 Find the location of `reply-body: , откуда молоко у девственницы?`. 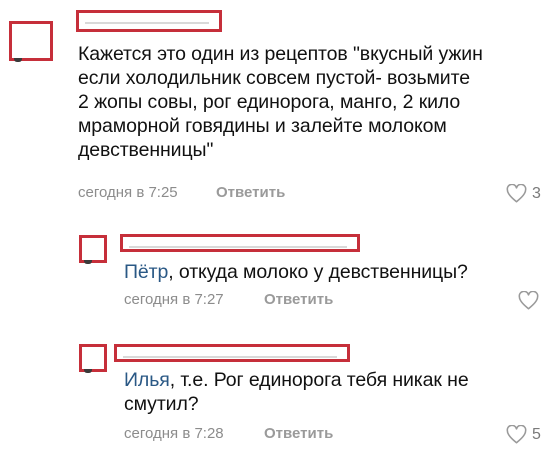

reply-body: , откуда молоко у девственницы? is located at coordinates (318, 272).